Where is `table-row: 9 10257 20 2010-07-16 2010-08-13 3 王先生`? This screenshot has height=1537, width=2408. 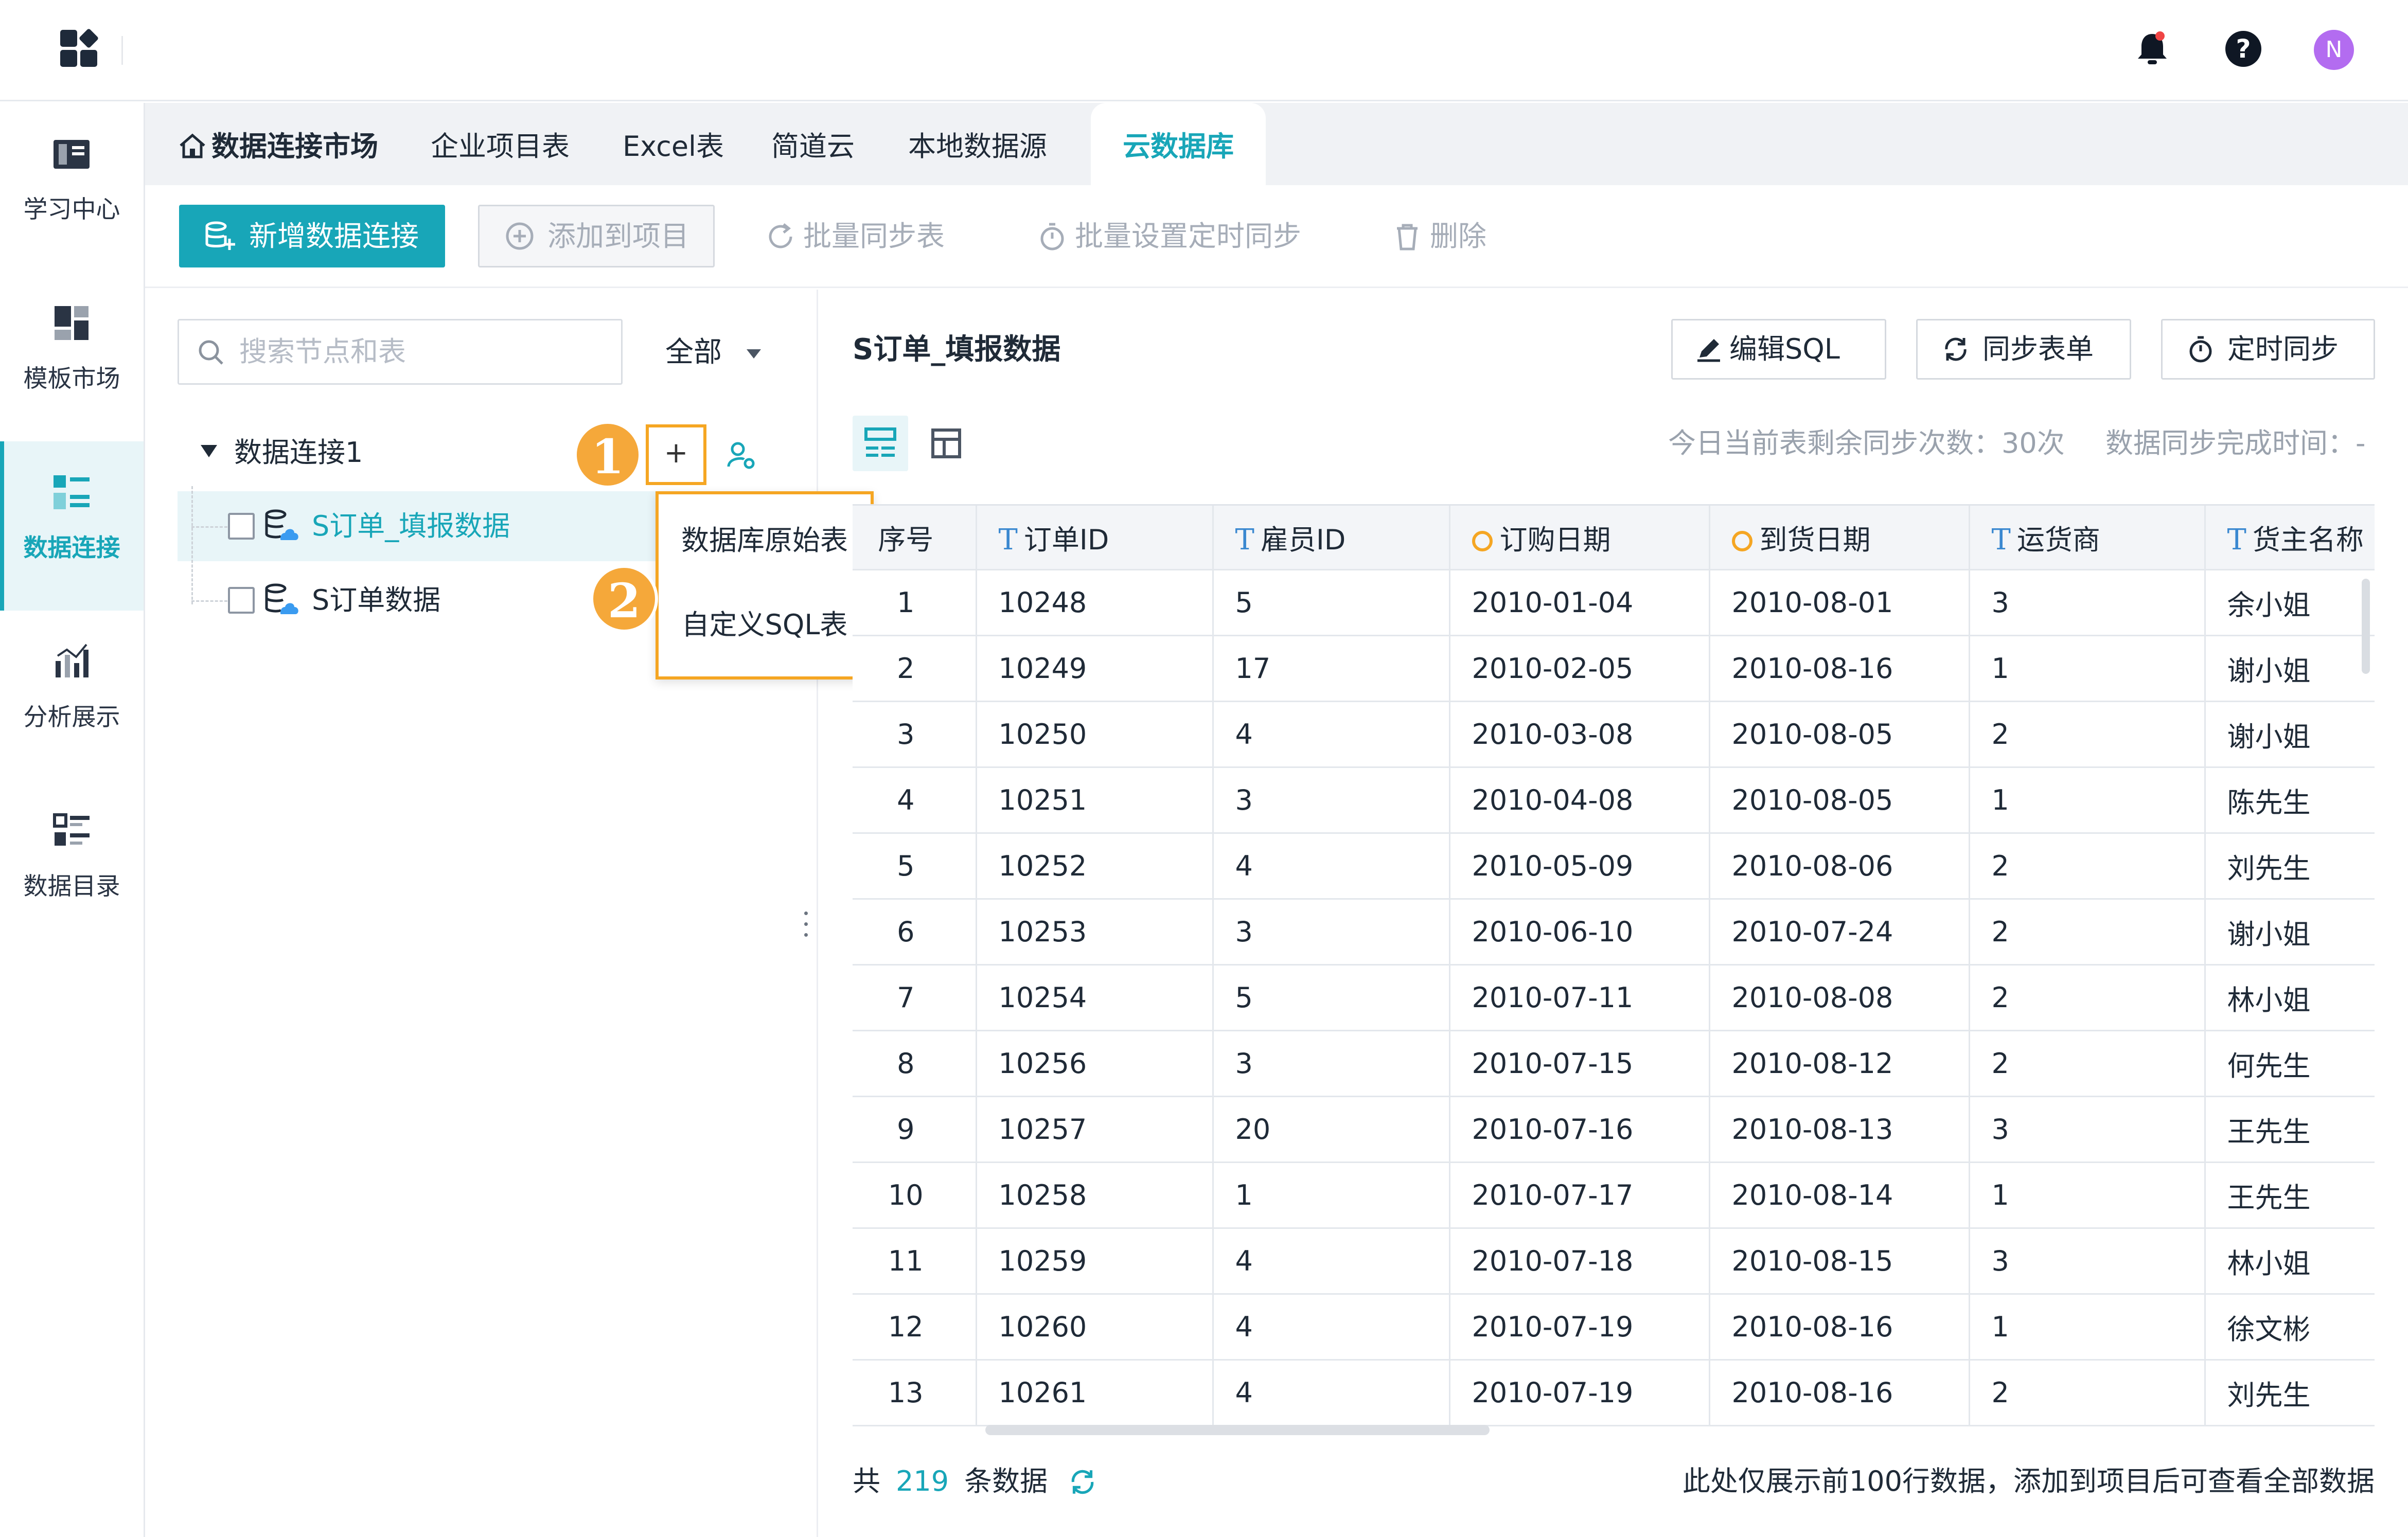 table-row: 9 10257 20 2010-07-16 2010-08-13 3 王先生 is located at coordinates (1614, 1129).